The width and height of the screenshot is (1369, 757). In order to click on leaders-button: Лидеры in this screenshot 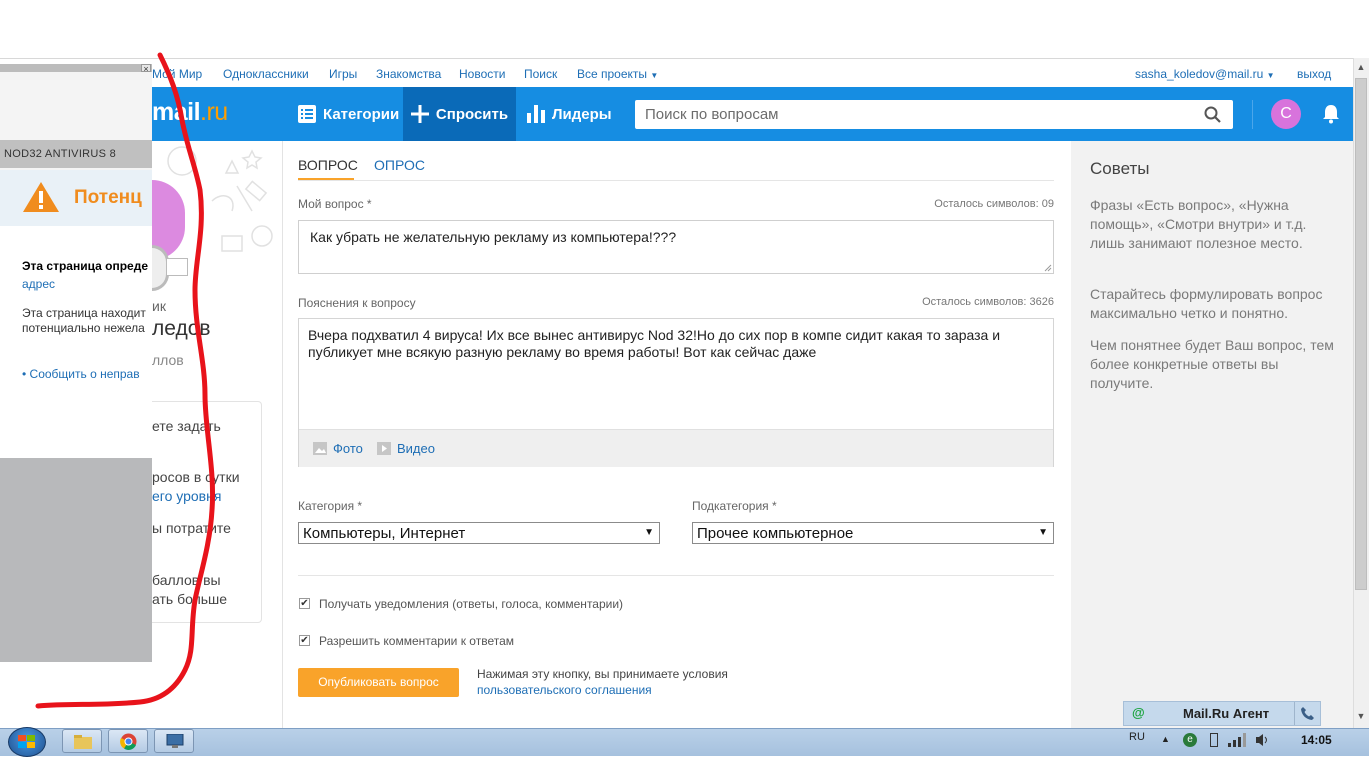, I will do `click(569, 114)`.